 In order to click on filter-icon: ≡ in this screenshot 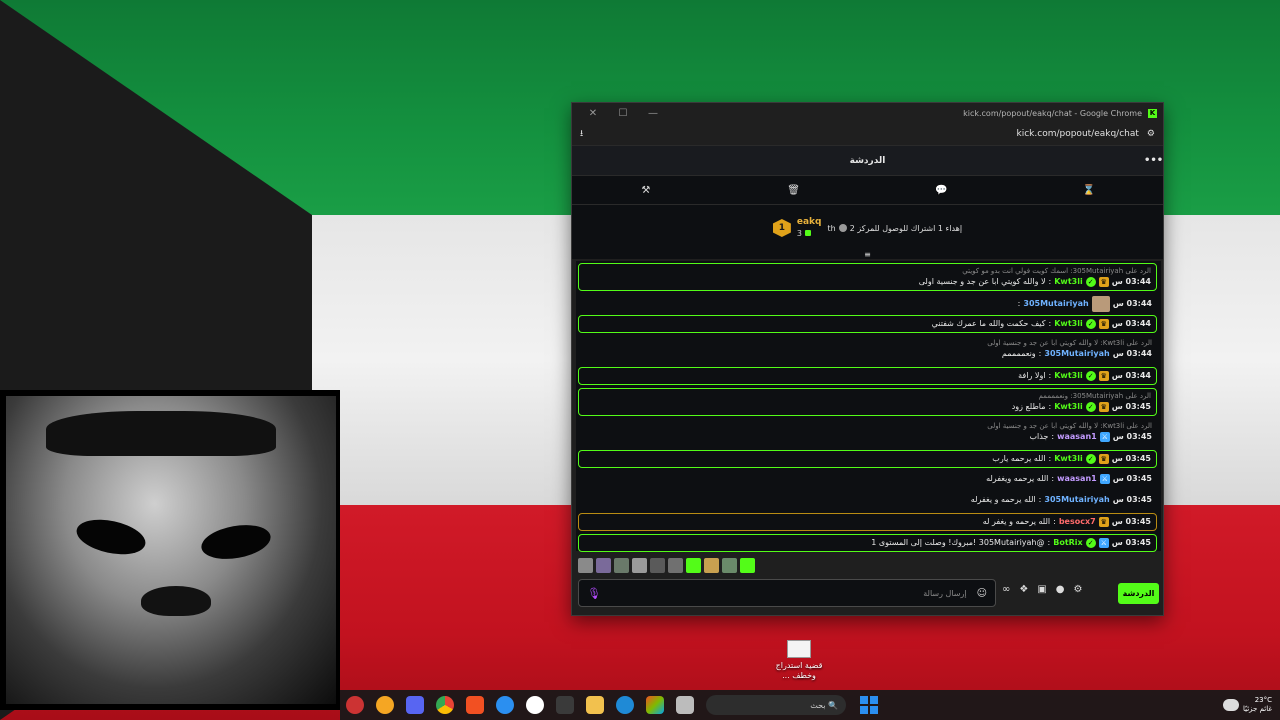, I will do `click(867, 255)`.